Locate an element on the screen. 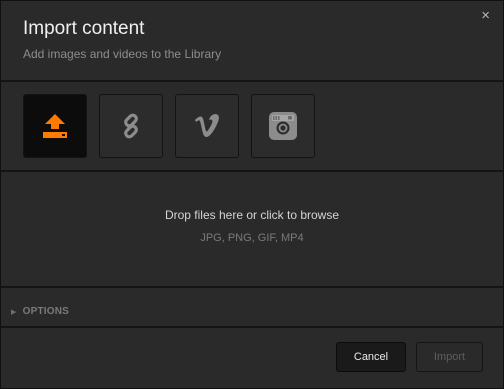 Image resolution: width=504 pixels, height=389 pixels. dropzone-instructions: Drop files here or click to browse is located at coordinates (252, 215).